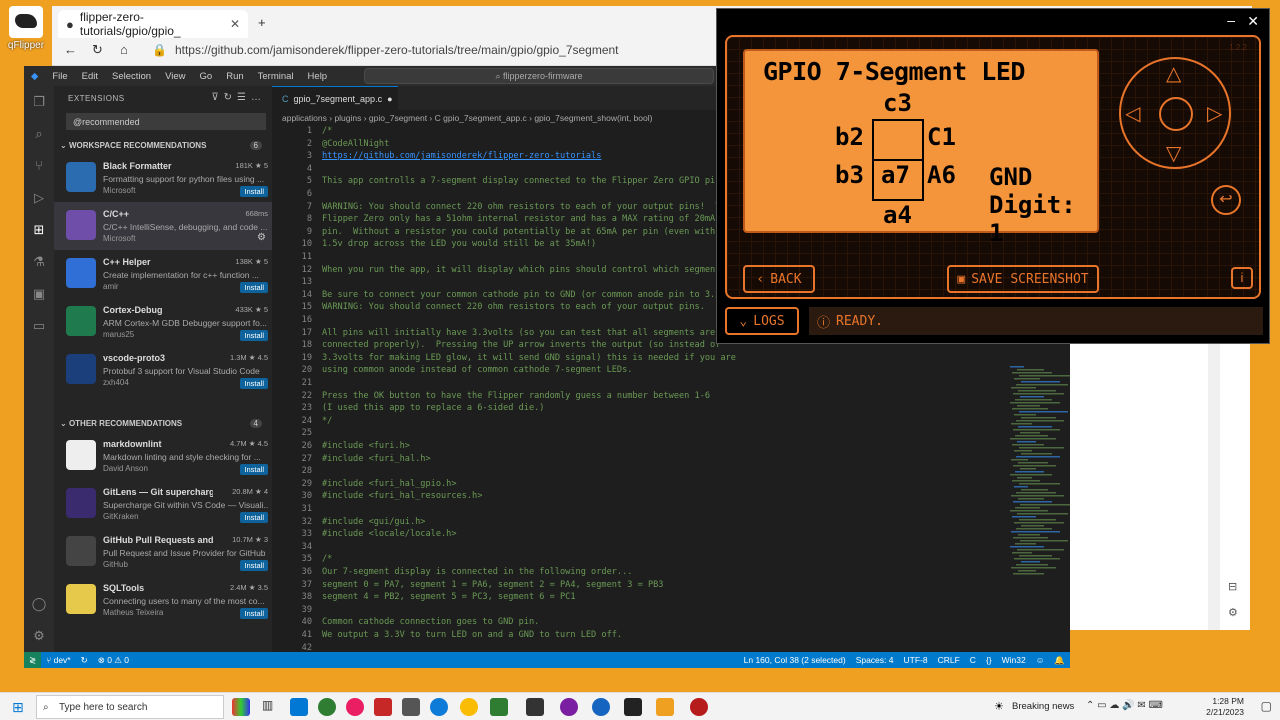 The image size is (1280, 720). I want to click on encoding: UTF-8, so click(916, 660).